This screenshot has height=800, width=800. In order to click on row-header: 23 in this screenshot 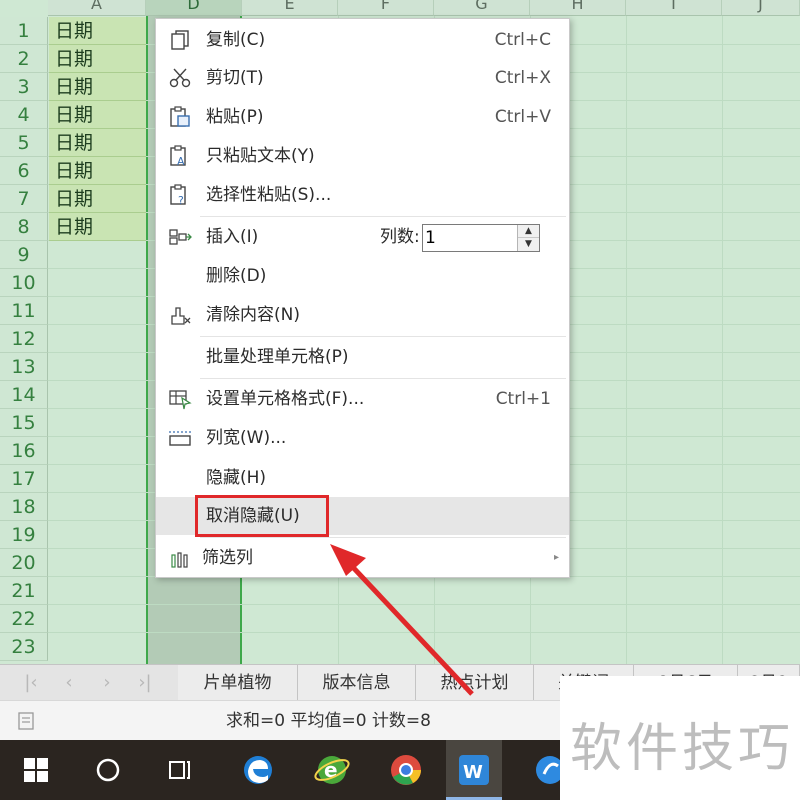, I will do `click(24, 647)`.